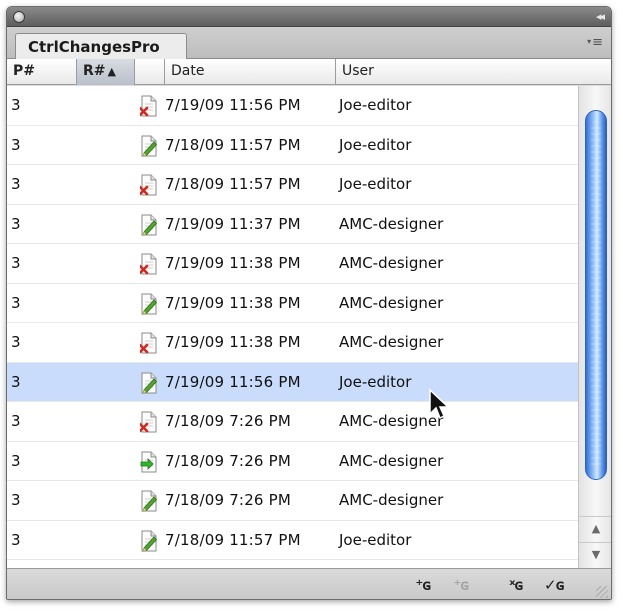 This screenshot has width=623, height=611. I want to click on panel-menu-button: ▾≡, so click(595, 42).